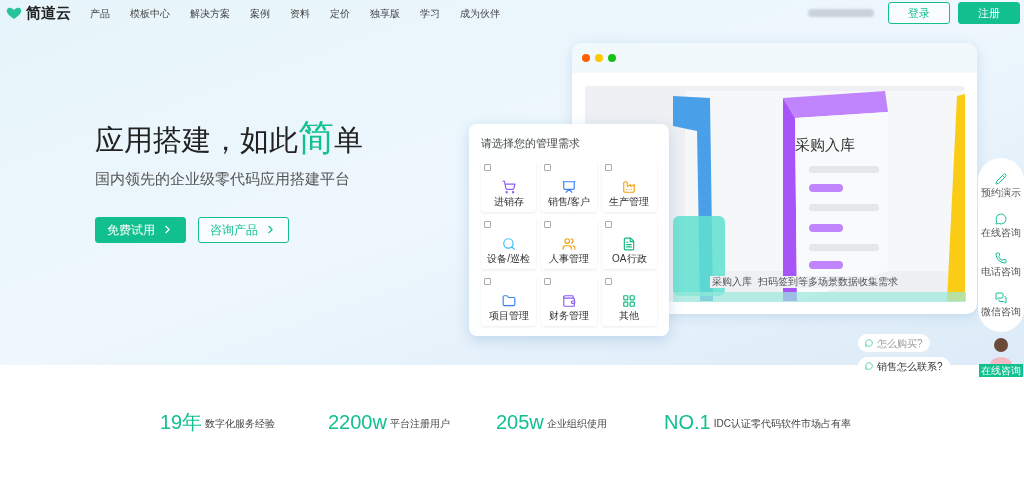 This screenshot has height=478, width=1024. What do you see at coordinates (904, 366) in the screenshot?
I see `chat-prompt: 销售怎么联系?` at bounding box center [904, 366].